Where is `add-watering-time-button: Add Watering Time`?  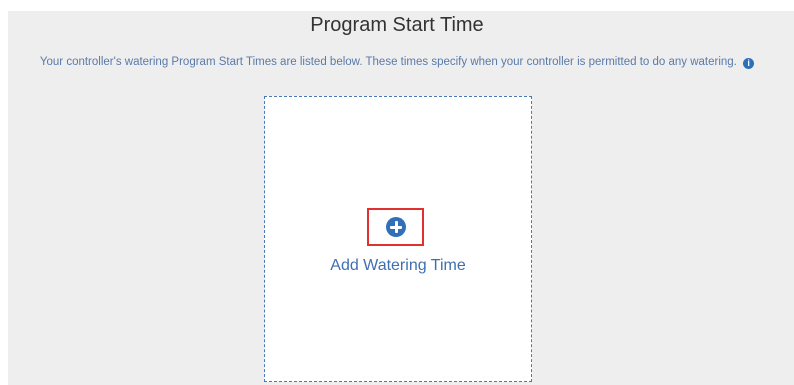 add-watering-time-button: Add Watering Time is located at coordinates (398, 266).